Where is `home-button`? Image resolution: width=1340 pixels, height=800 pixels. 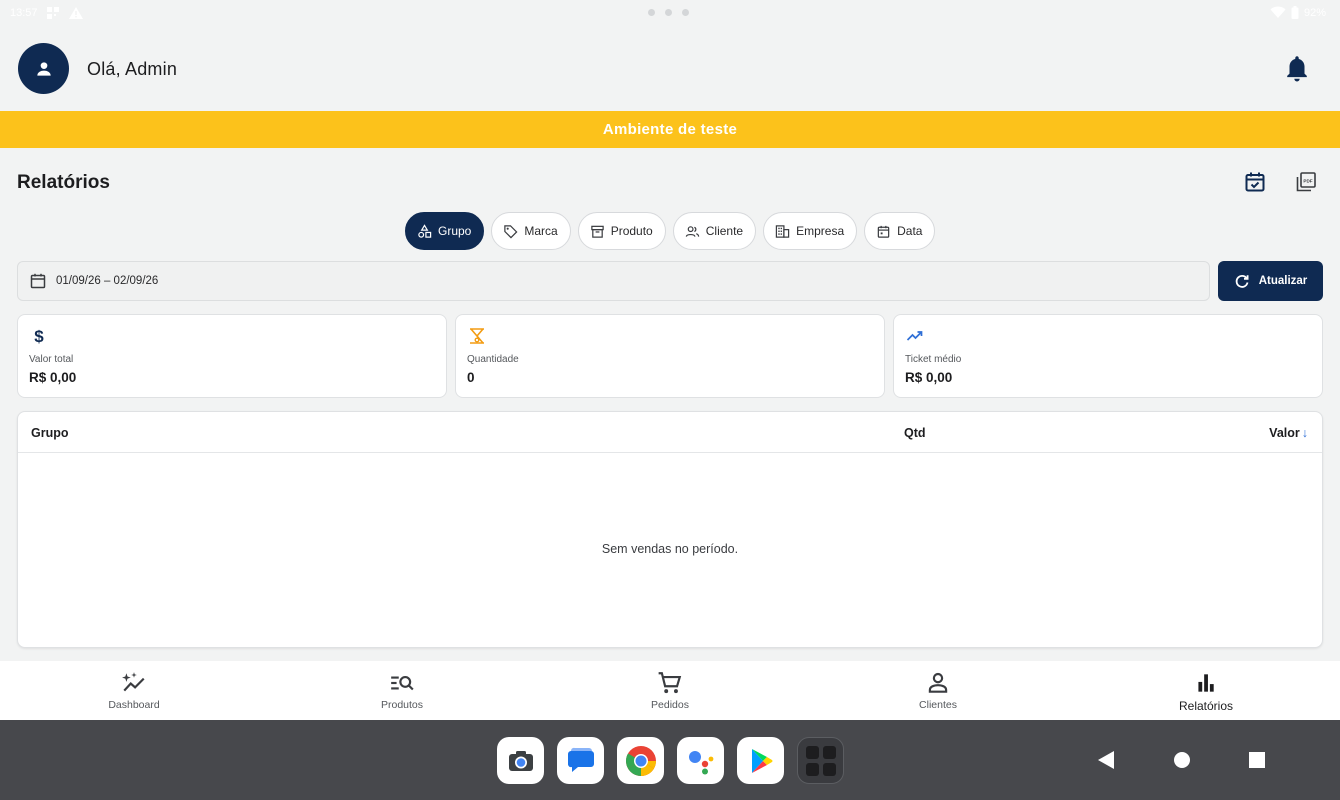 home-button is located at coordinates (1182, 762).